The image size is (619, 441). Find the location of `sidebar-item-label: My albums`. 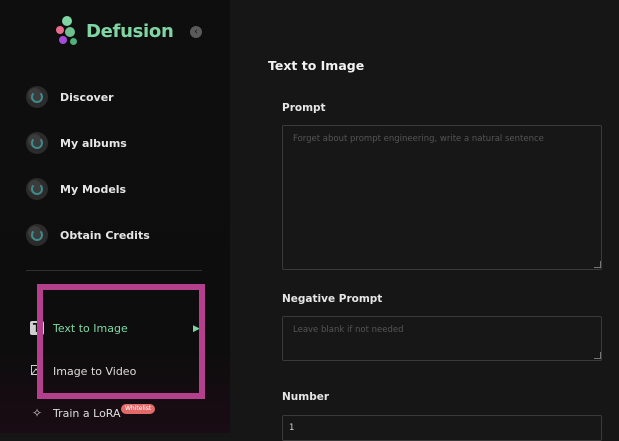

sidebar-item-label: My albums is located at coordinates (93, 143).